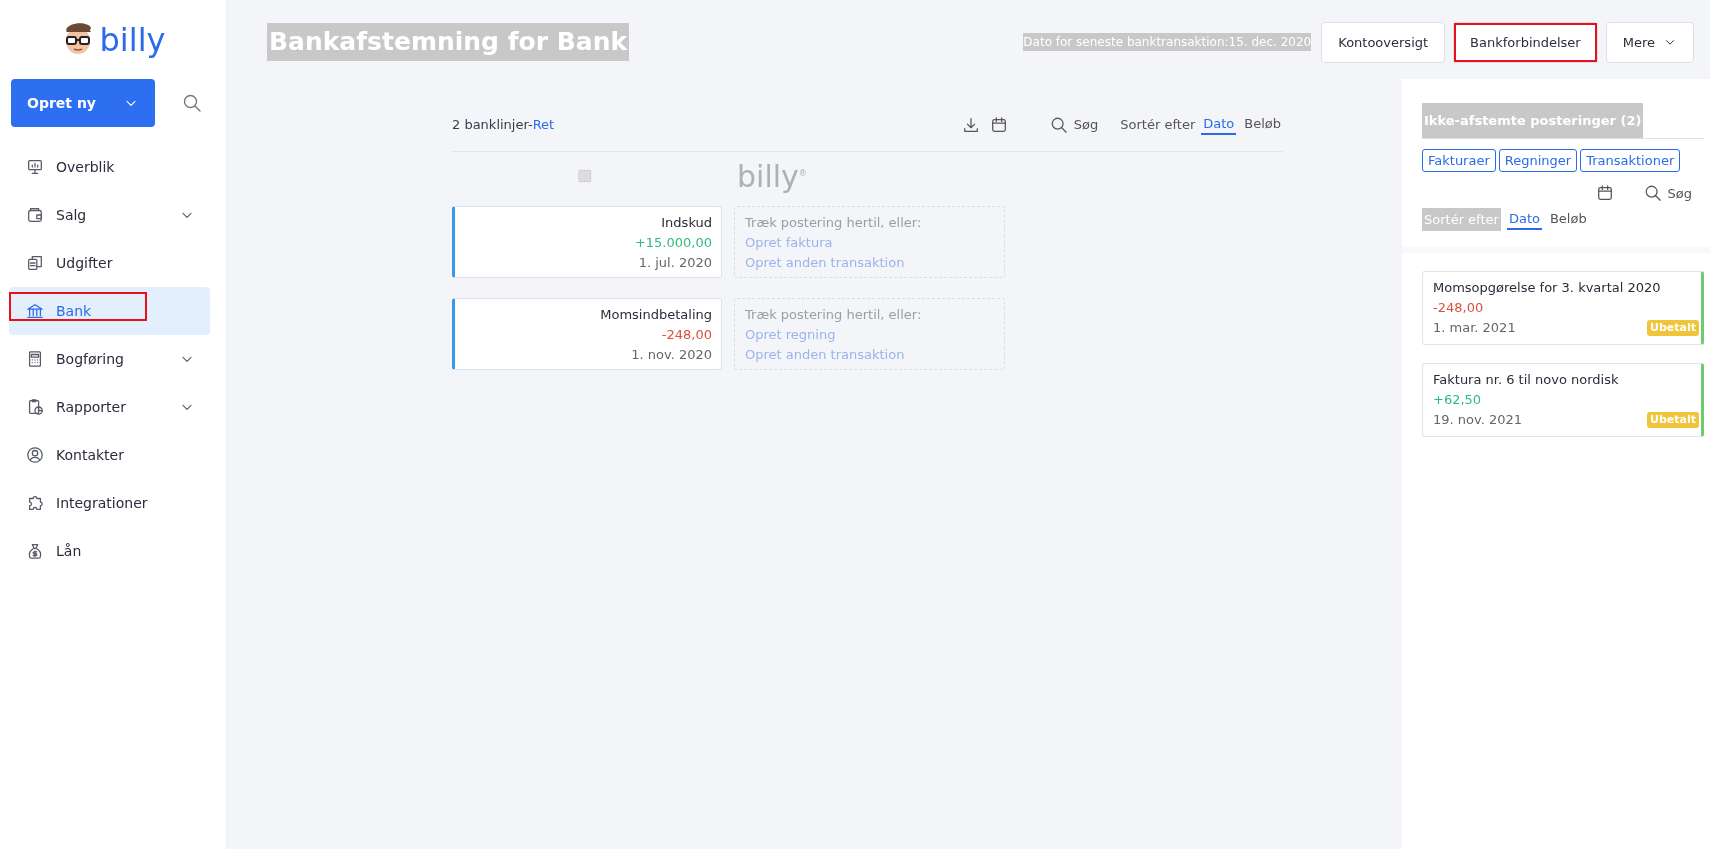 The width and height of the screenshot is (1710, 849). I want to click on money-bag-icon, so click(35, 551).